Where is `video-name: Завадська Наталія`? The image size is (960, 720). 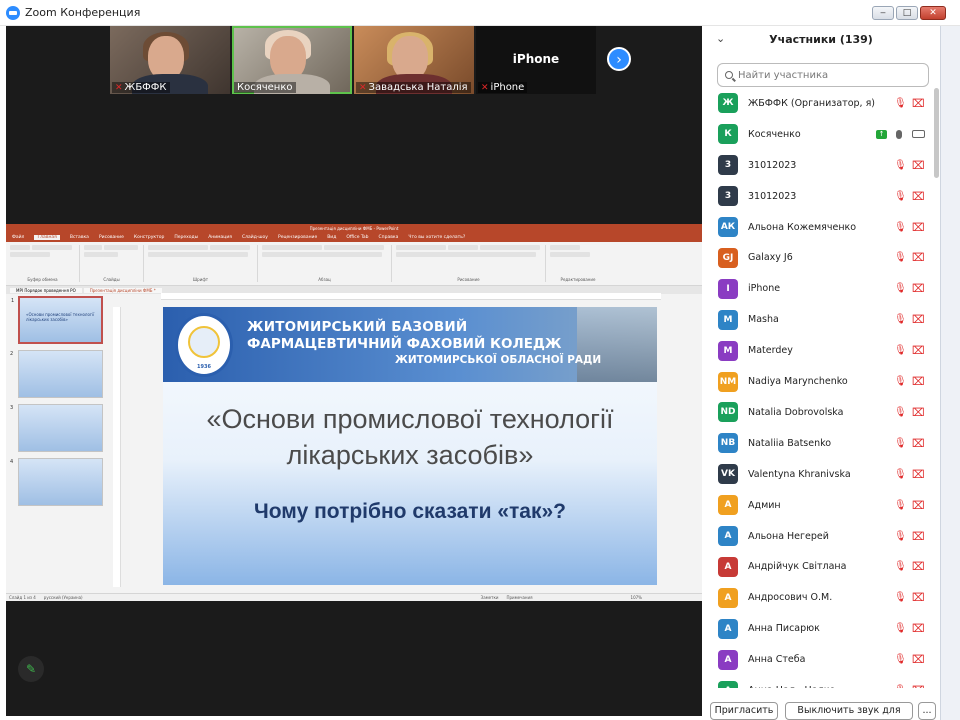
video-name: Завадська Наталія is located at coordinates (418, 87).